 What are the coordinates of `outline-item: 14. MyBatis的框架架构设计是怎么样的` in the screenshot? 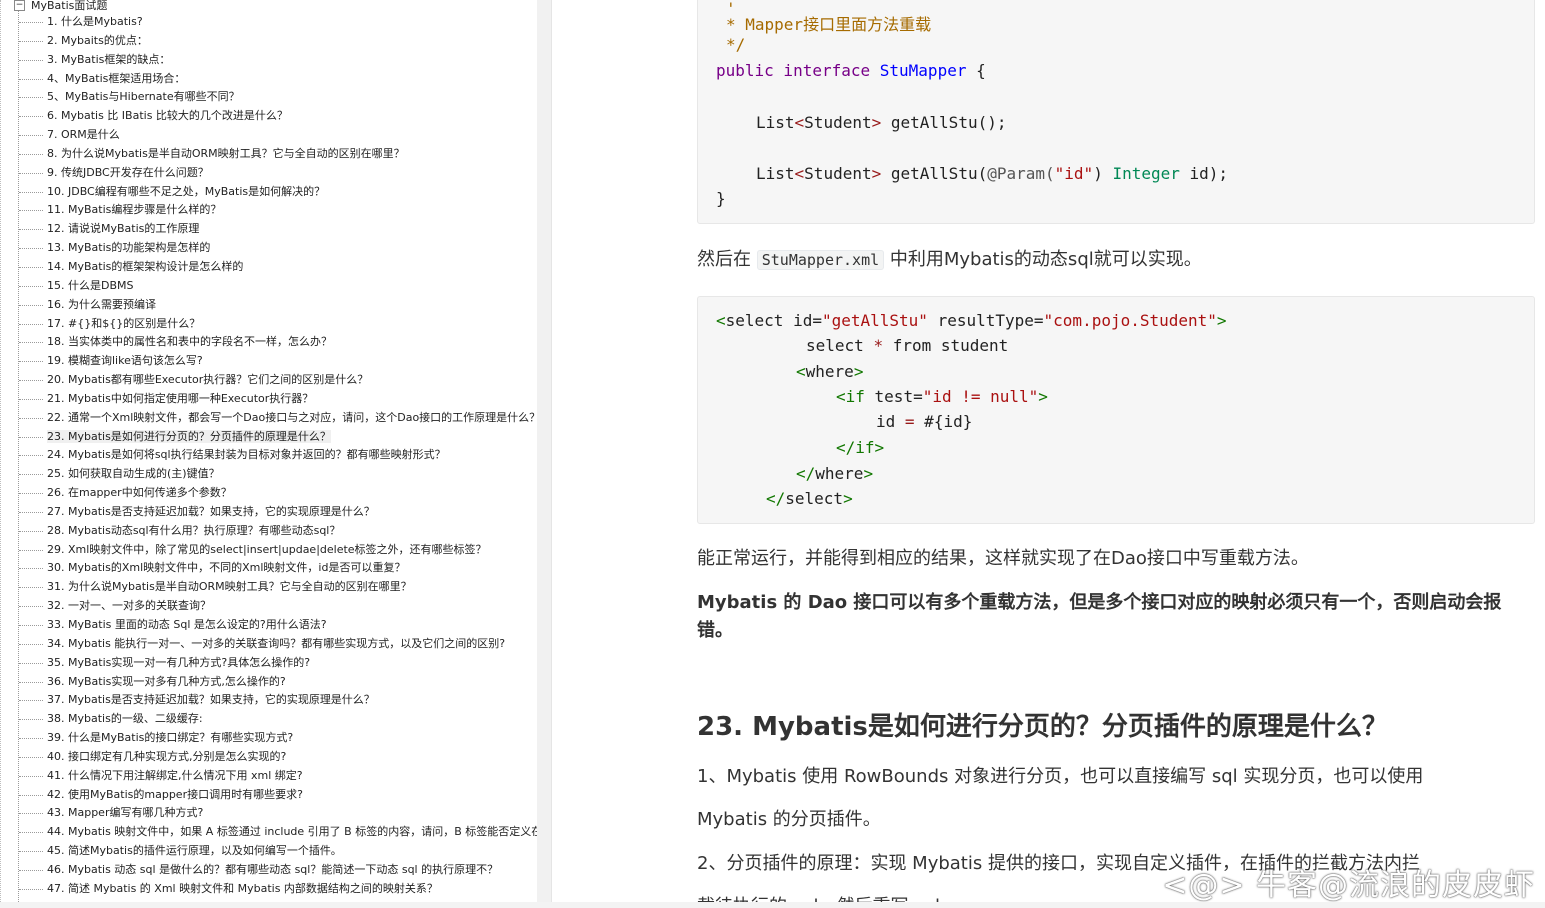 It's located at (268, 267).